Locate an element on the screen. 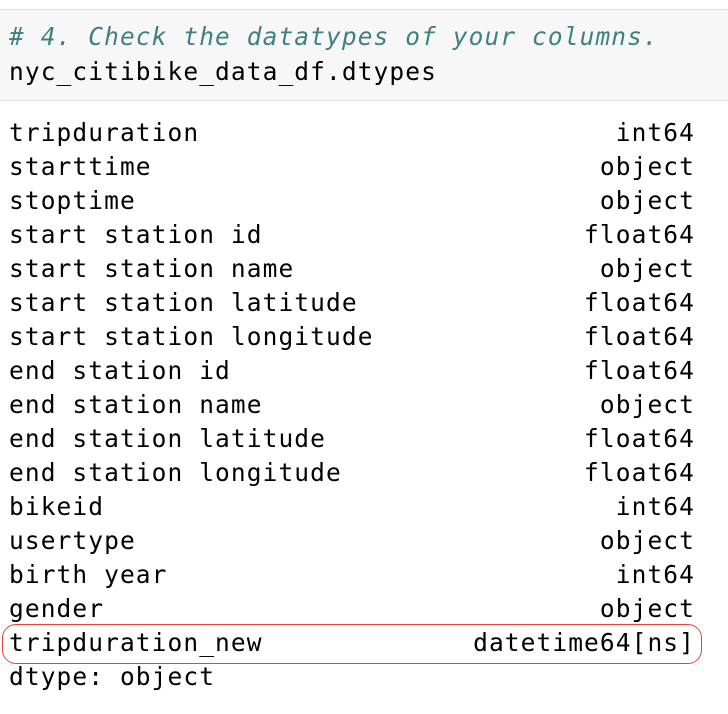 The image size is (728, 714). column-name: tripduration is located at coordinates (104, 132).